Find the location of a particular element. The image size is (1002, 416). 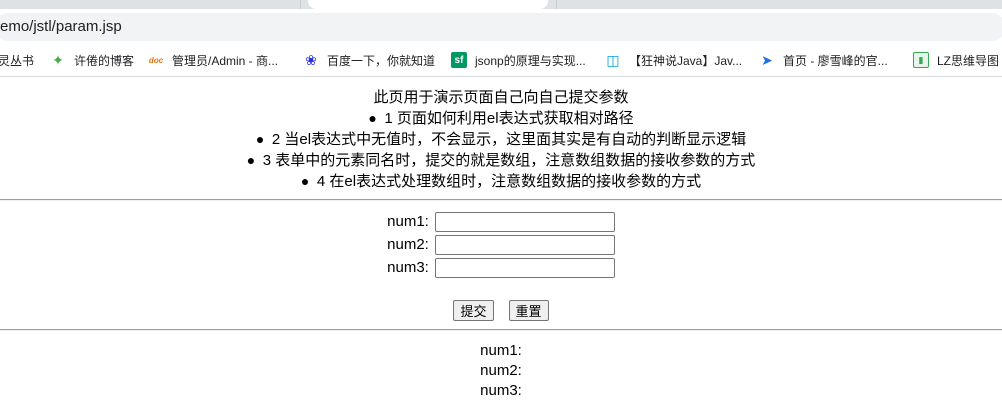

num1-input is located at coordinates (524, 221).